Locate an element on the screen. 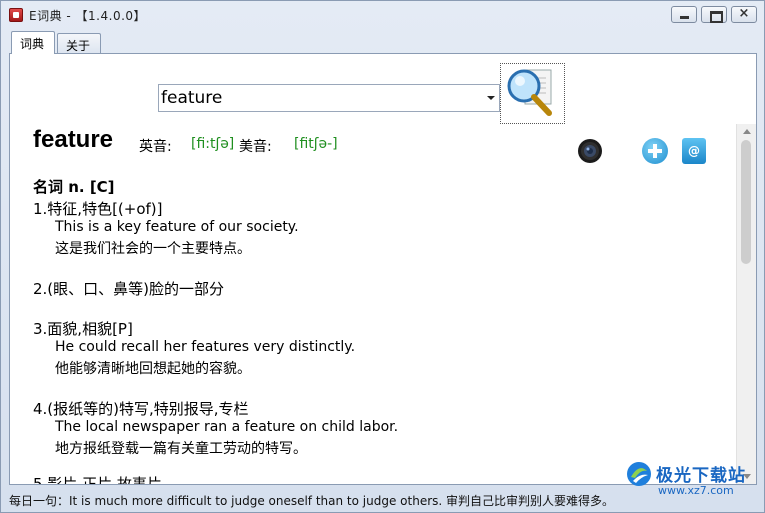  uk-phonetic: [fi:tʃə] is located at coordinates (213, 144).